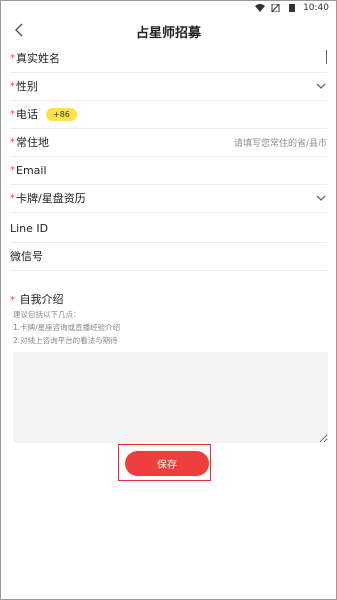  What do you see at coordinates (168, 256) in the screenshot?
I see `wechat-field: 微信号` at bounding box center [168, 256].